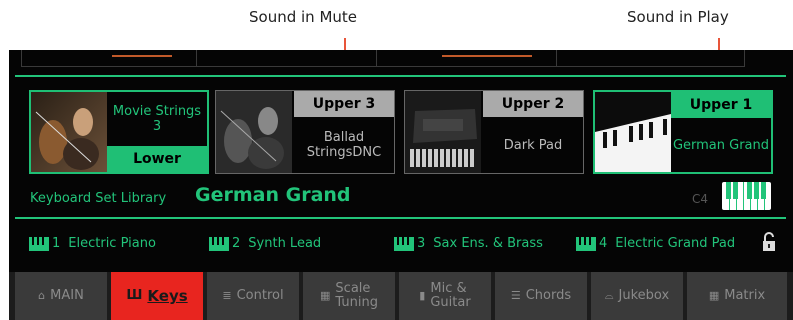  What do you see at coordinates (675, 243) in the screenshot?
I see `keyboard-set-name: Electric Grand Pad` at bounding box center [675, 243].